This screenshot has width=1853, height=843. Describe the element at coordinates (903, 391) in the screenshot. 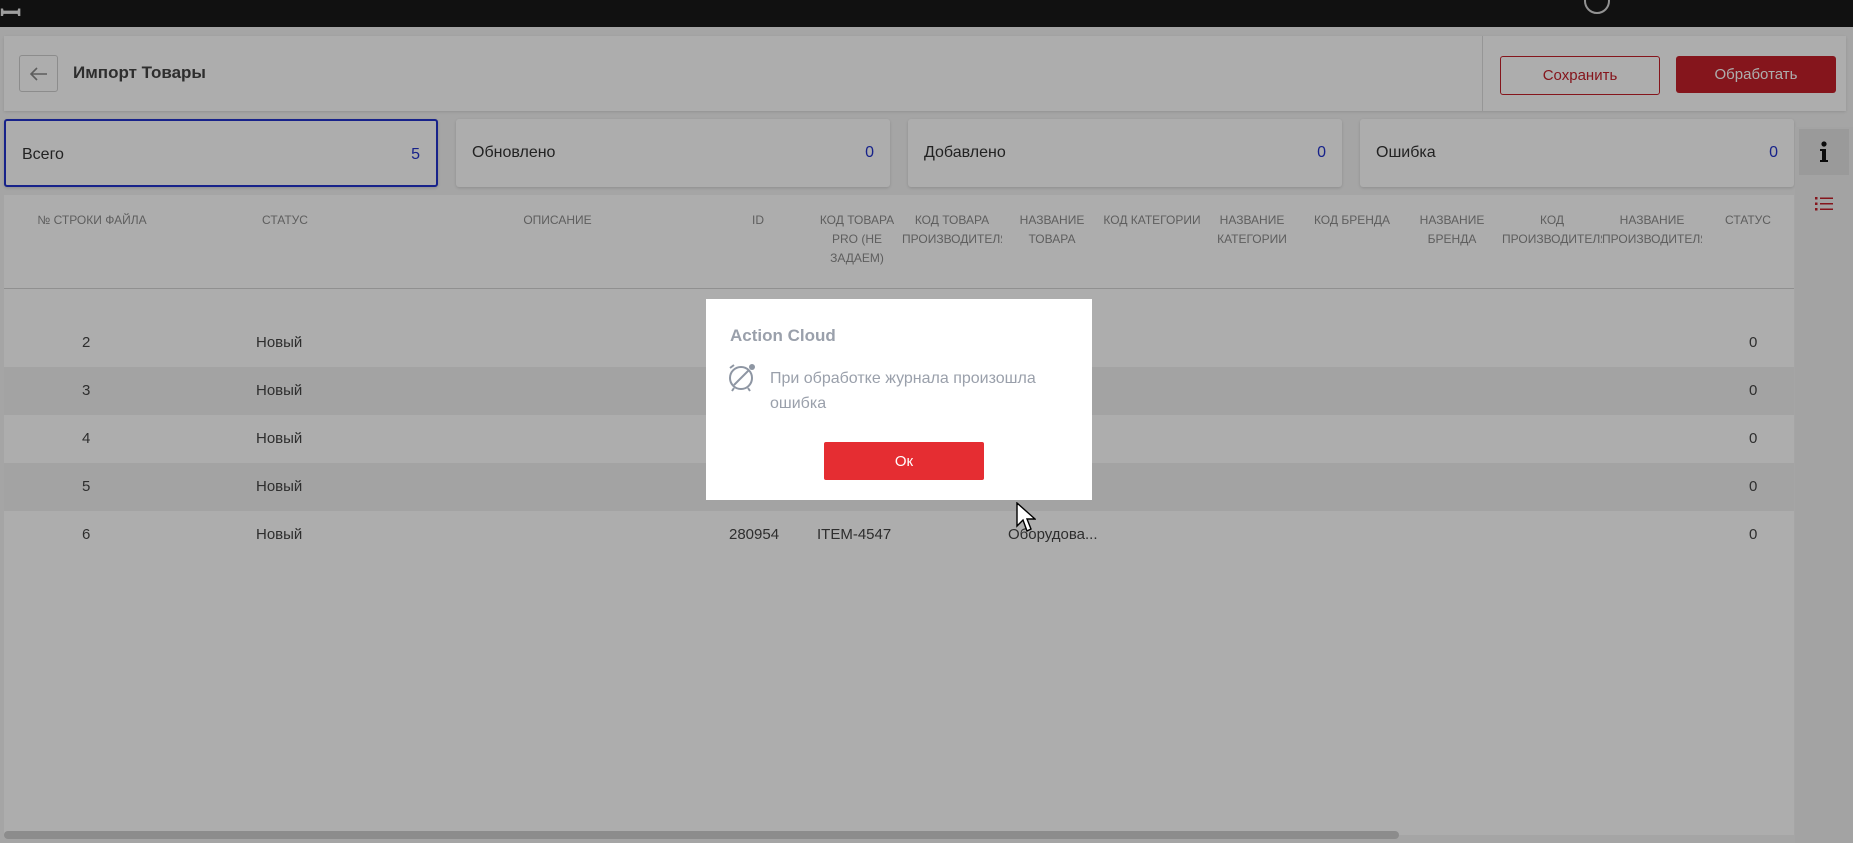

I see `dialog-message: При обработке журнала произошла ошибка` at that location.